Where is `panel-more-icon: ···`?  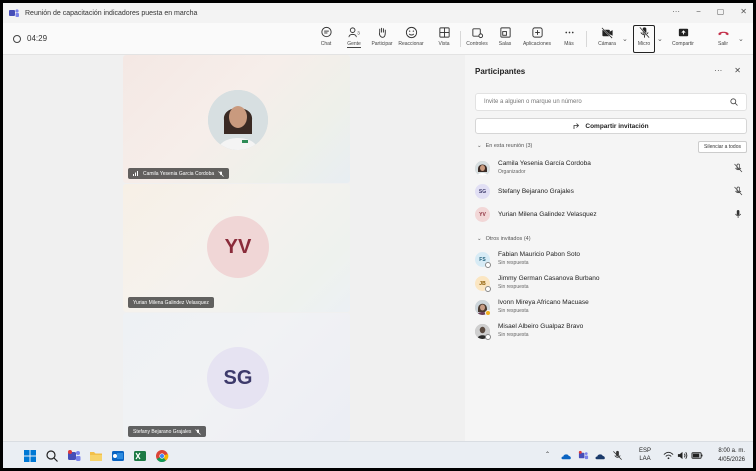
panel-more-icon: ··· is located at coordinates (718, 70).